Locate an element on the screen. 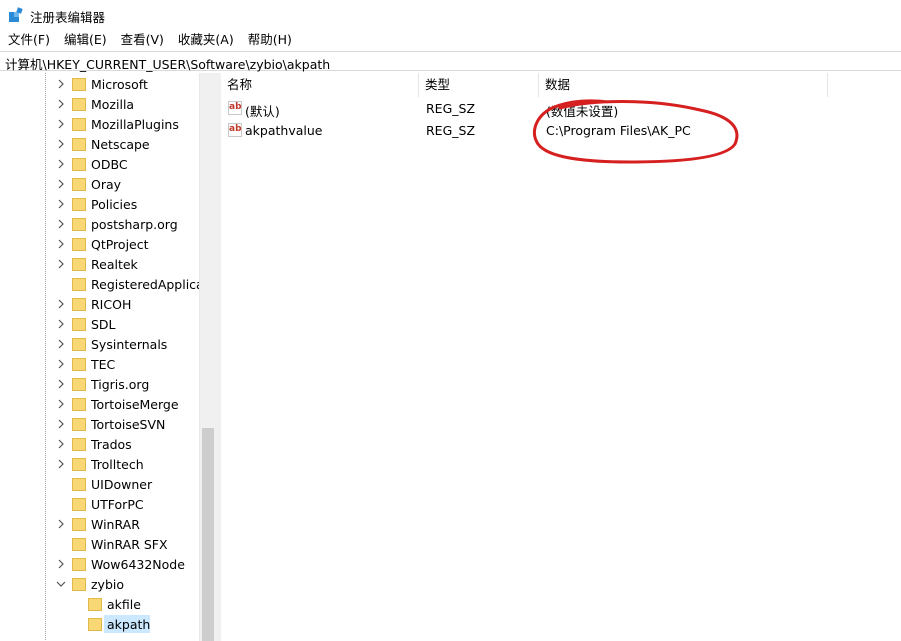 The height and width of the screenshot is (641, 901). tree-item: Mozilla is located at coordinates (100, 104).